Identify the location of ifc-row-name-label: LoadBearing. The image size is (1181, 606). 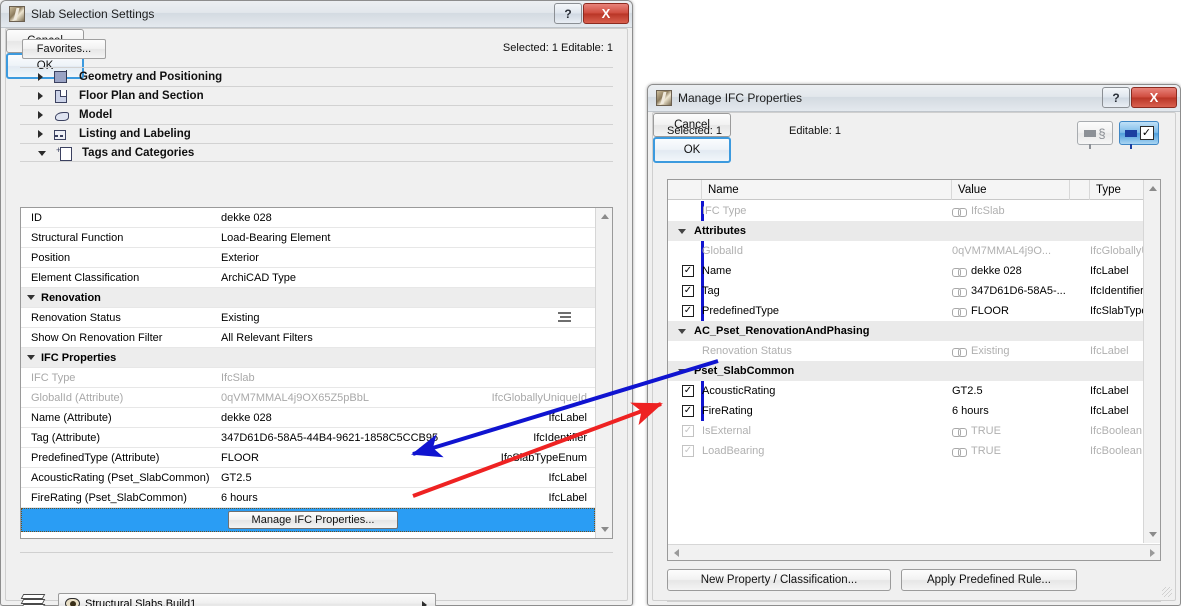
(733, 451).